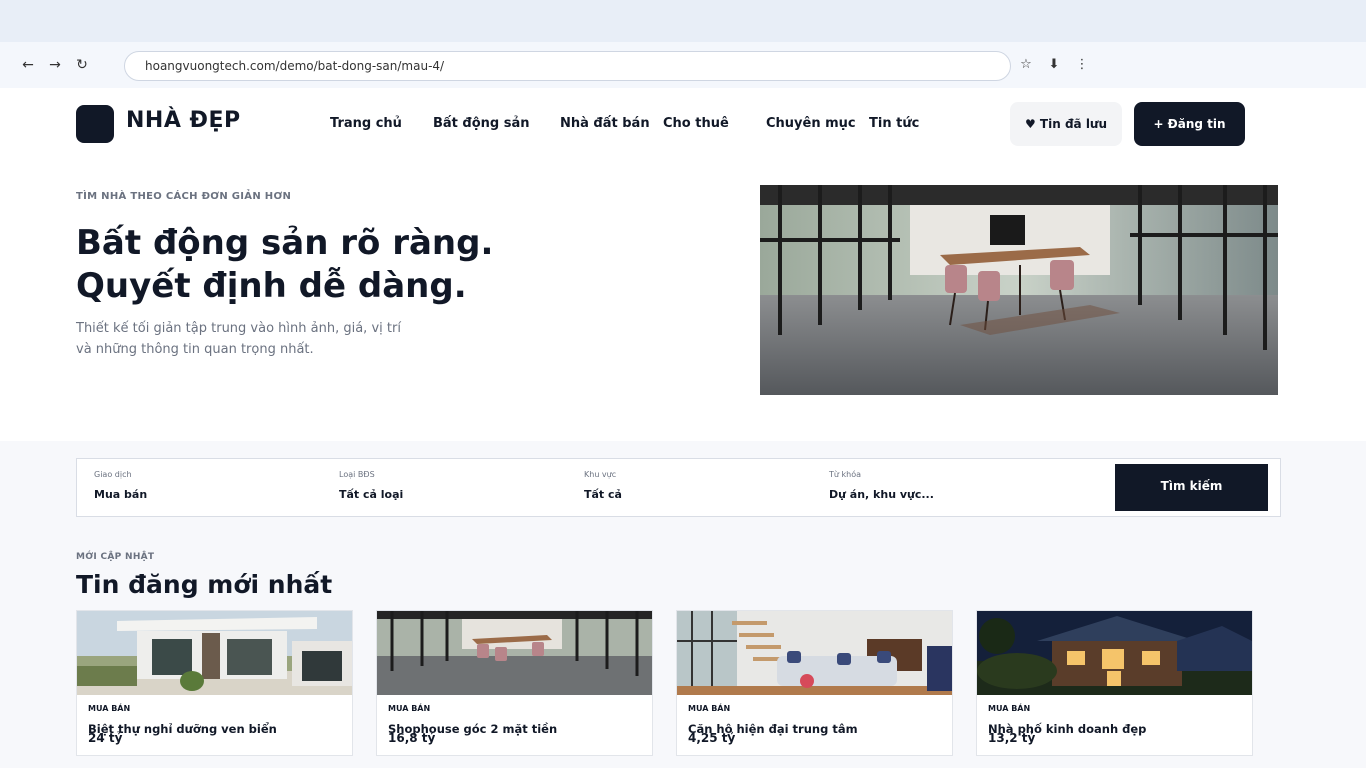 Image resolution: width=1366 pixels, height=768 pixels. Describe the element at coordinates (366, 123) in the screenshot. I see `nav-item-home: Trang chủ` at that location.